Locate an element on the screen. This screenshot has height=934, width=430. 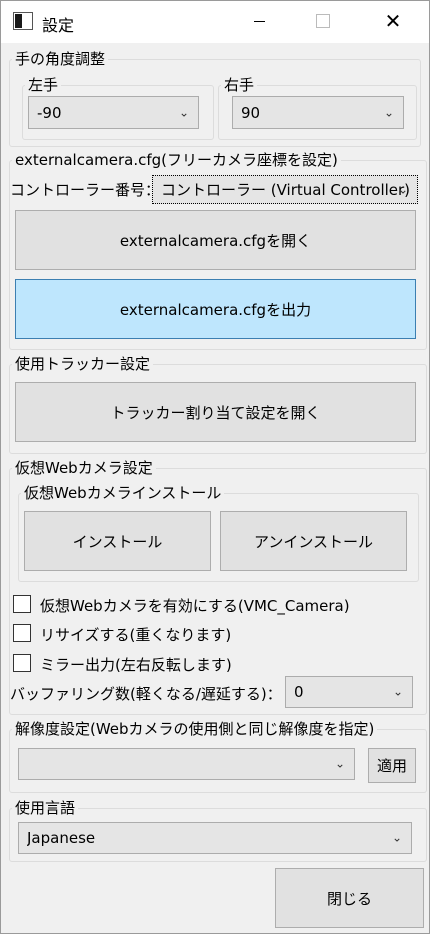
left-hand-angle-value: -90 is located at coordinates (49, 112).